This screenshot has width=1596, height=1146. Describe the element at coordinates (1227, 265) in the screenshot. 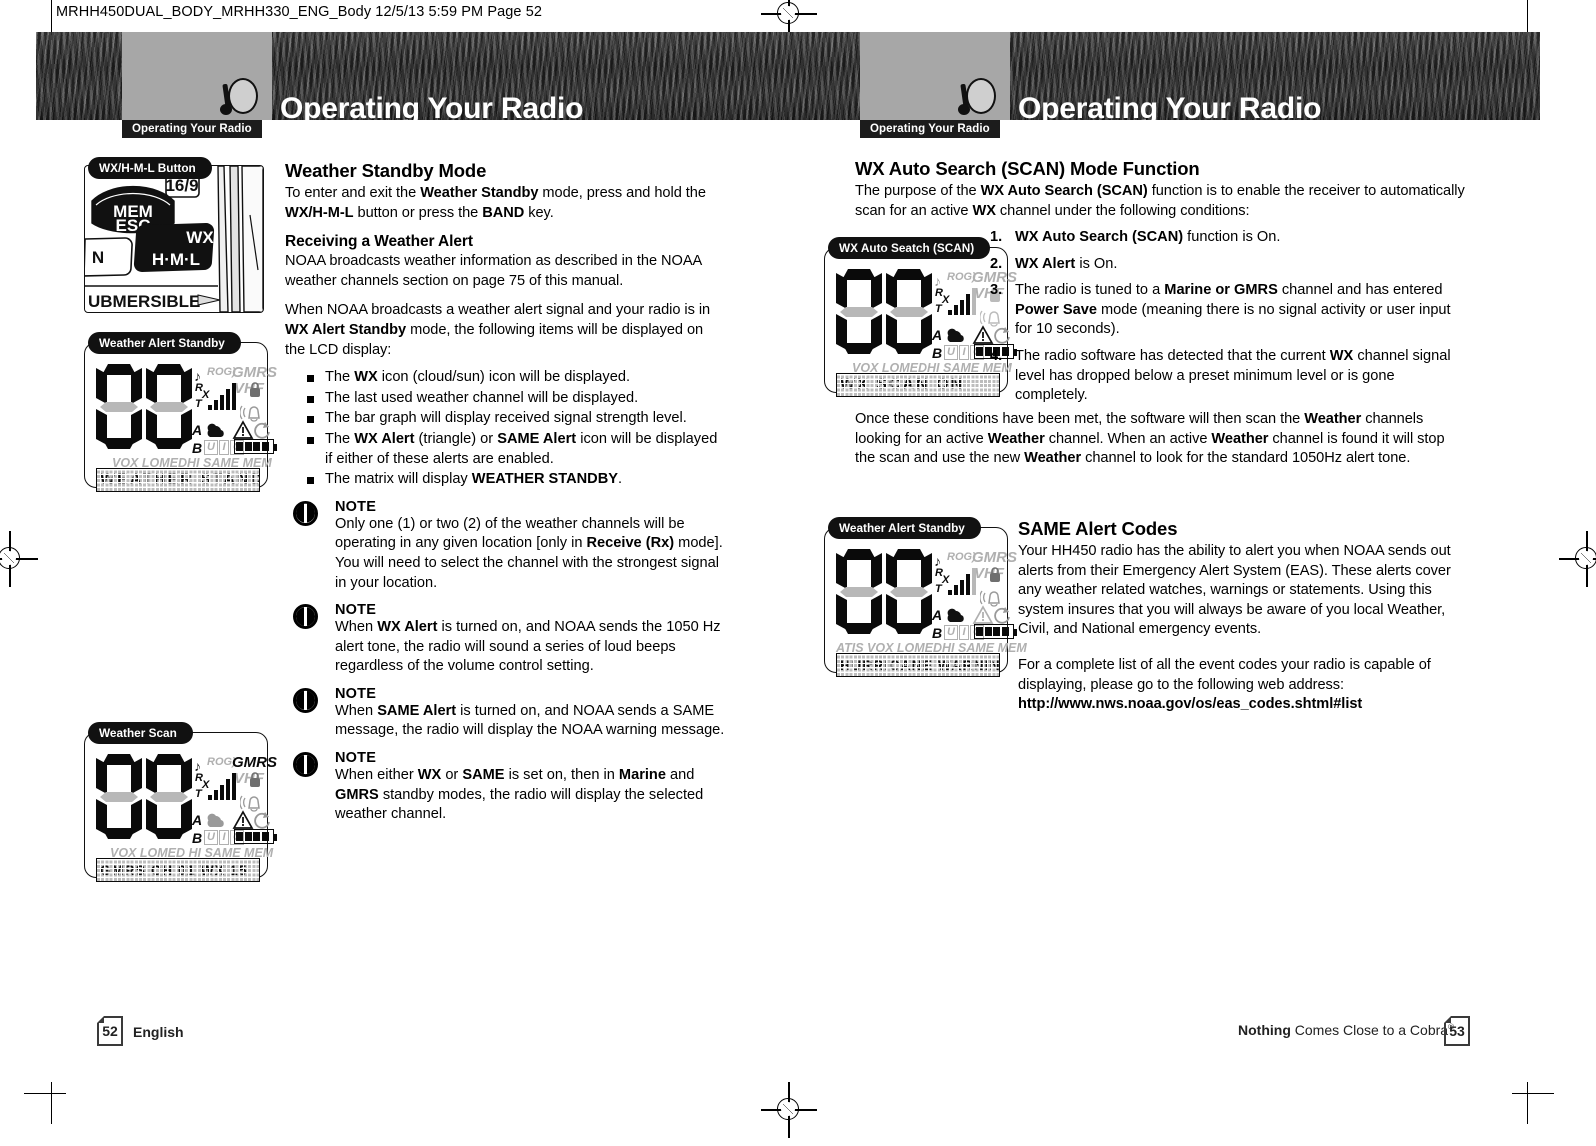

I see `list-item: 2. WX Alert is On.` at that location.